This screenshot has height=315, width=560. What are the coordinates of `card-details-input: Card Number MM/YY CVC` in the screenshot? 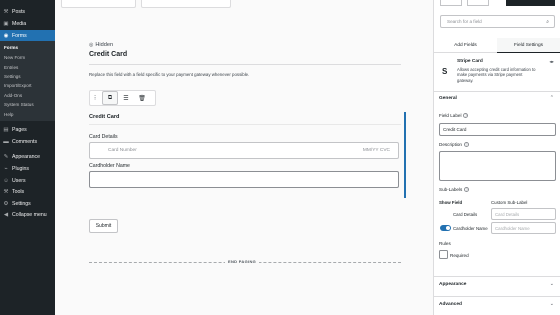 It's located at (244, 150).